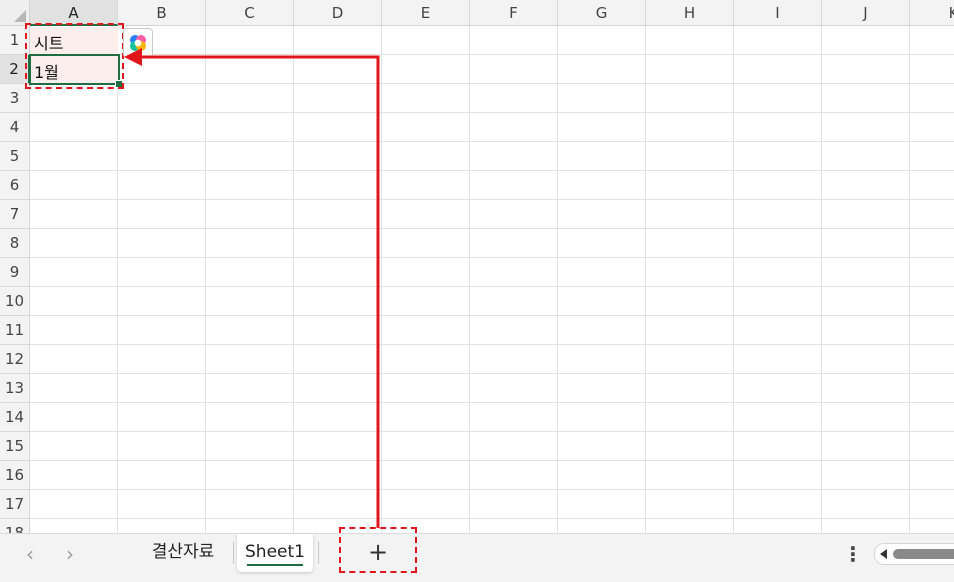  I want to click on scroll-tabs-left-button: ‹, so click(30, 554).